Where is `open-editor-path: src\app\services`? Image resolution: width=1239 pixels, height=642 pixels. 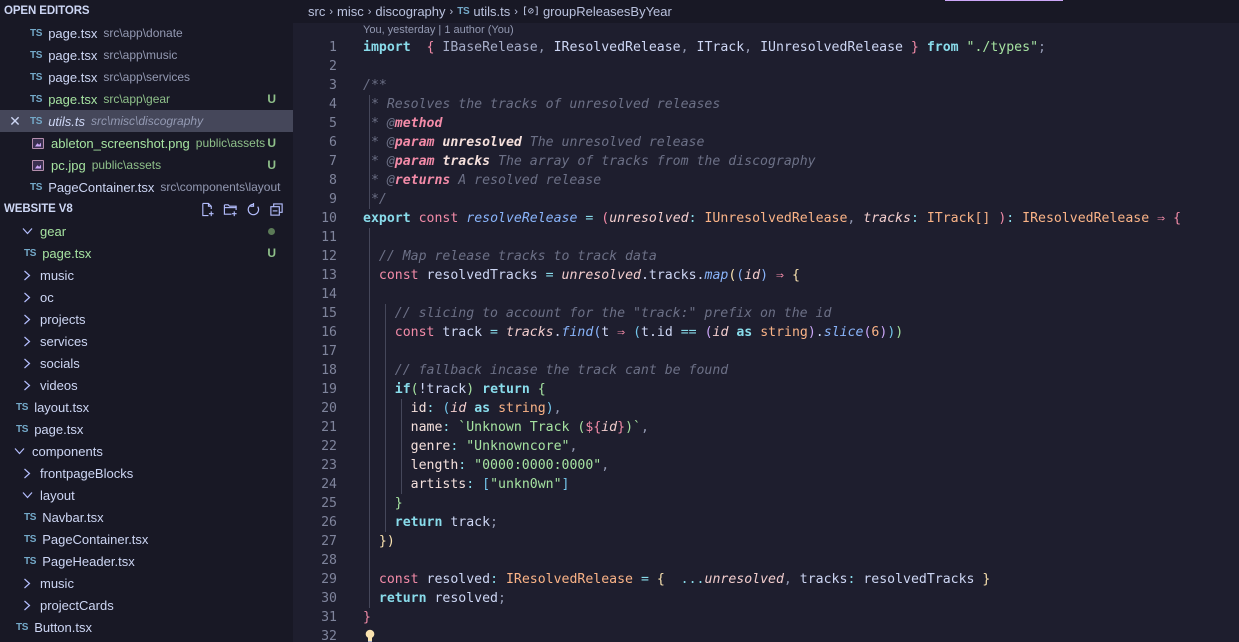 open-editor-path: src\app\services is located at coordinates (147, 77).